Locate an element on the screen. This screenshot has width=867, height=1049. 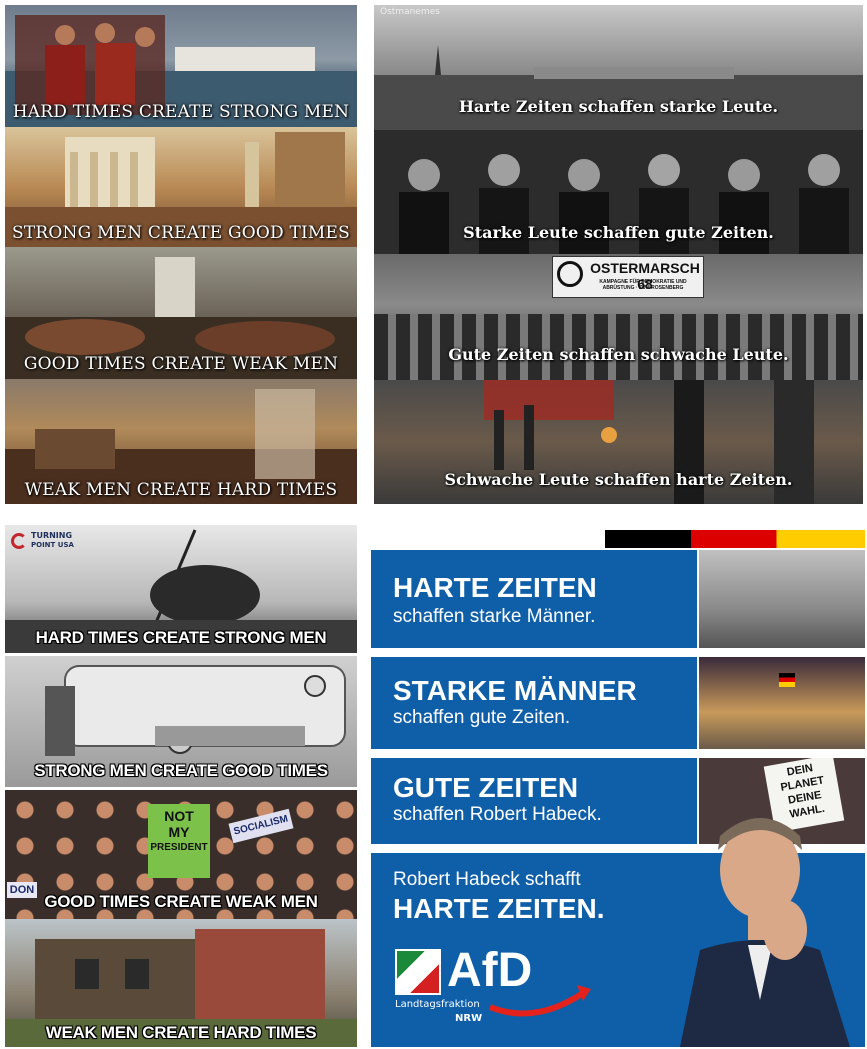
afd-title-1: HARTE ZEITEN is located at coordinates (495, 587).